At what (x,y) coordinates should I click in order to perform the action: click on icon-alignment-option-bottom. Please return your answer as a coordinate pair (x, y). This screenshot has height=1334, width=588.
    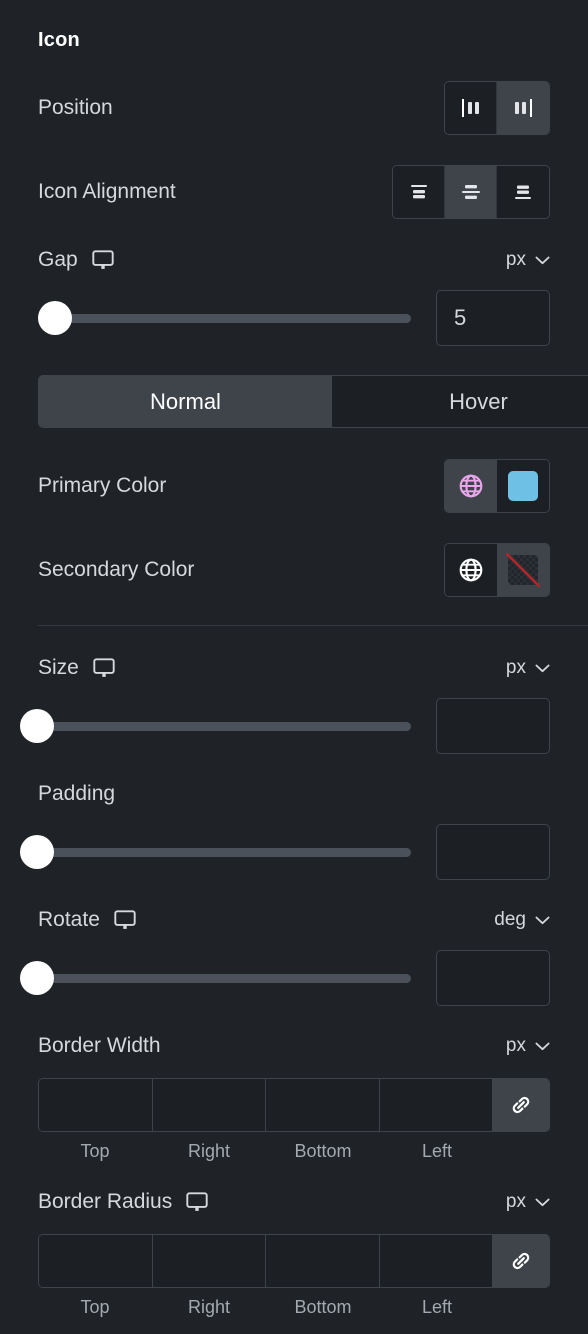
    Looking at the image, I should click on (523, 192).